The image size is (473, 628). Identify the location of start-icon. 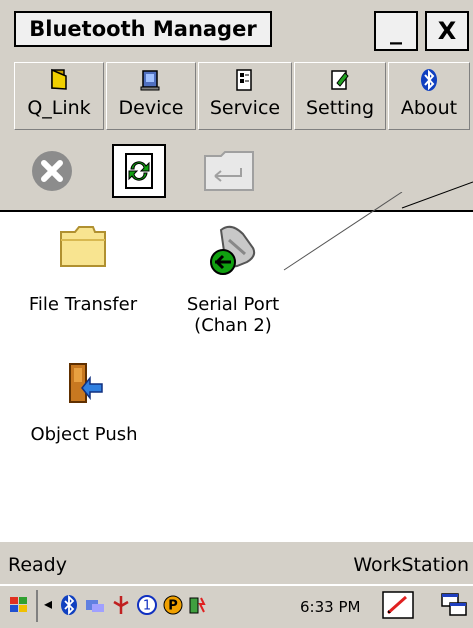
(19, 605).